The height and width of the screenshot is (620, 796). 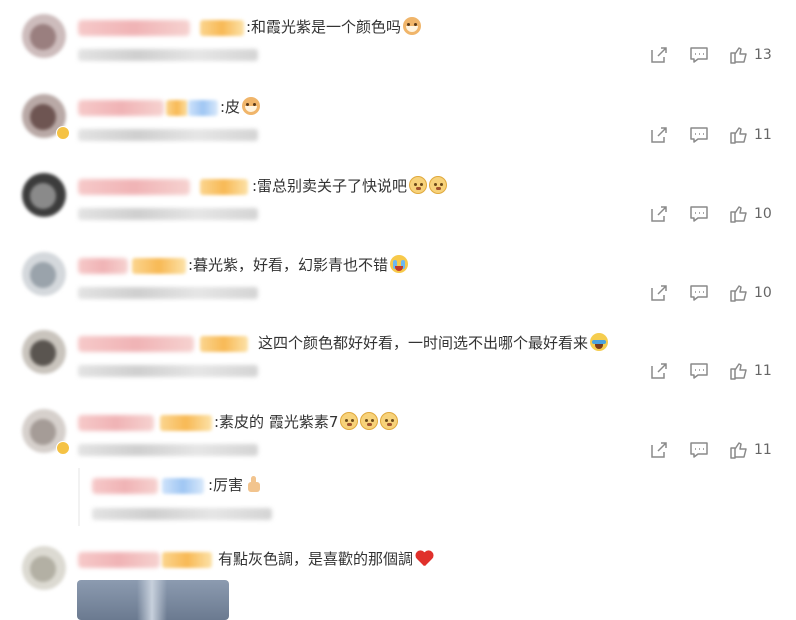 What do you see at coordinates (324, 27) in the screenshot?
I see `comment-text-content: :和霞光紫是一个颜色吗` at bounding box center [324, 27].